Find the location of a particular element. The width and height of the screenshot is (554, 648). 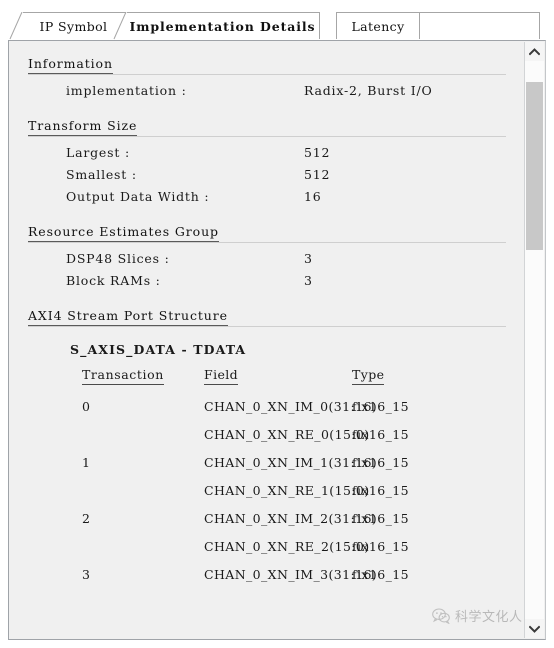

detail-key: Largest : is located at coordinates (98, 152).